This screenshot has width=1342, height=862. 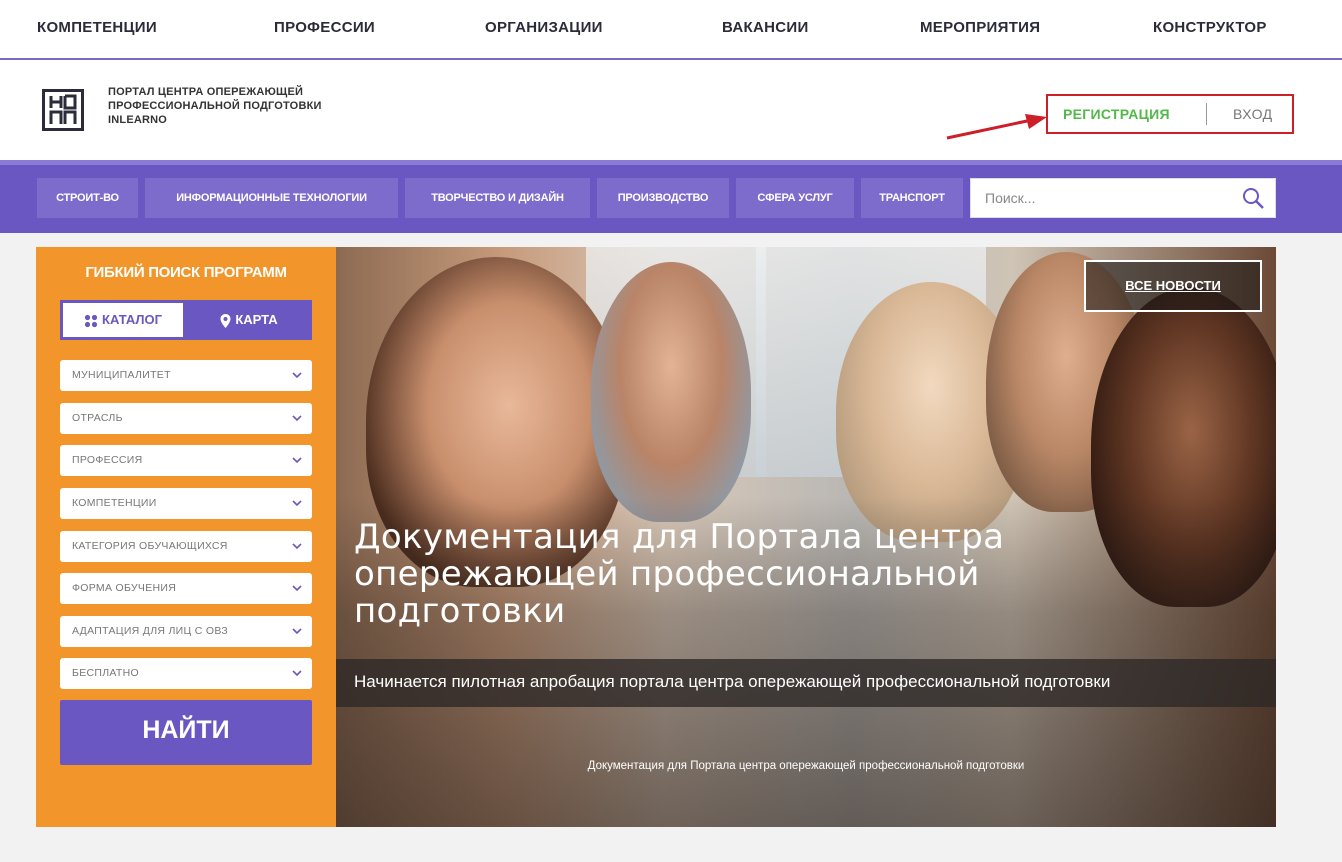 I want to click on select-profession: ПРОФЕССИЯ, so click(x=186, y=460).